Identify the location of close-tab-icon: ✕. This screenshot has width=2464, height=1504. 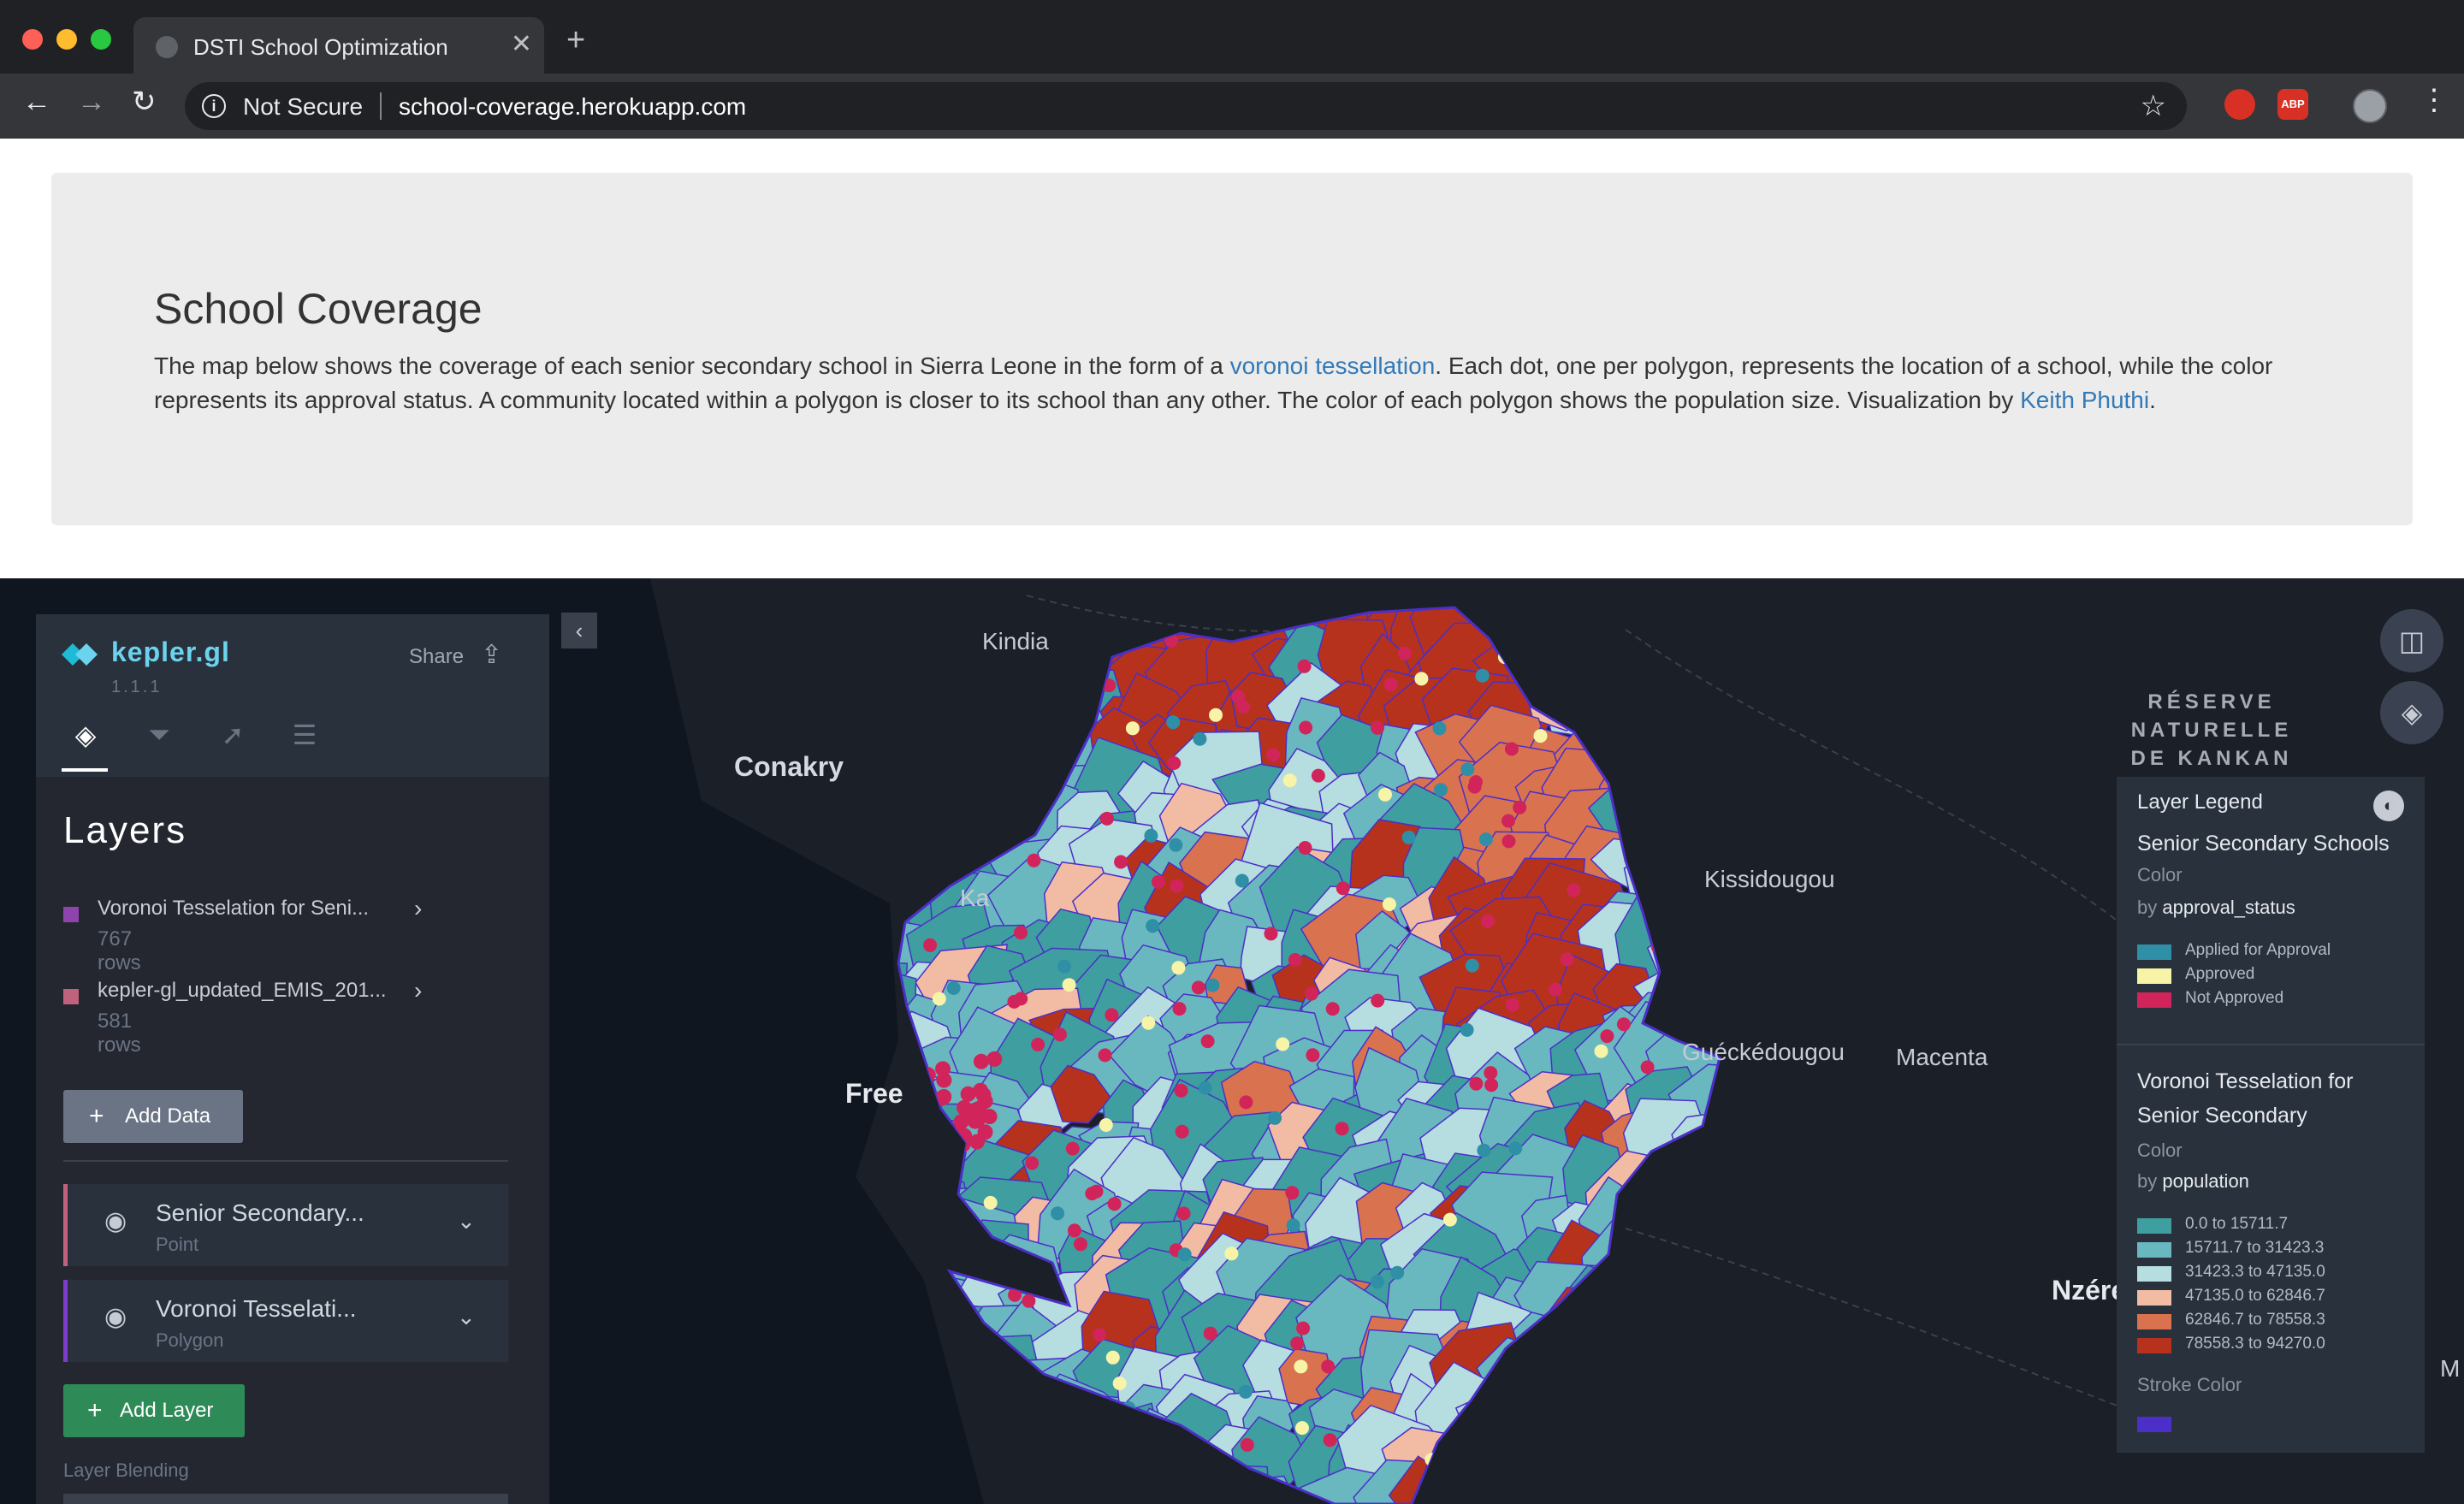
(521, 44).